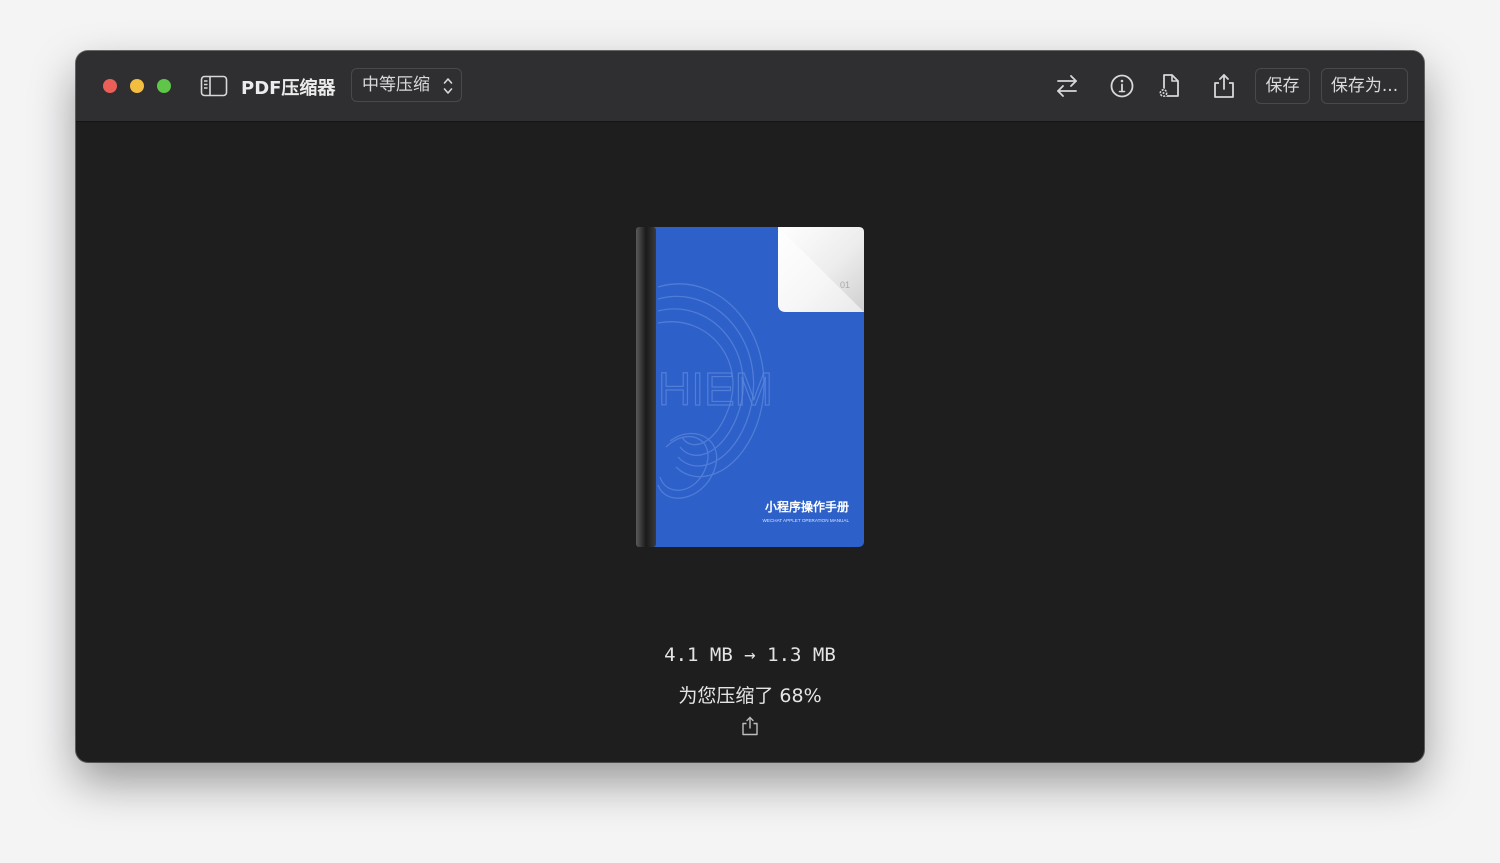 This screenshot has width=1500, height=863. I want to click on app-title: PDF压缩器, so click(288, 88).